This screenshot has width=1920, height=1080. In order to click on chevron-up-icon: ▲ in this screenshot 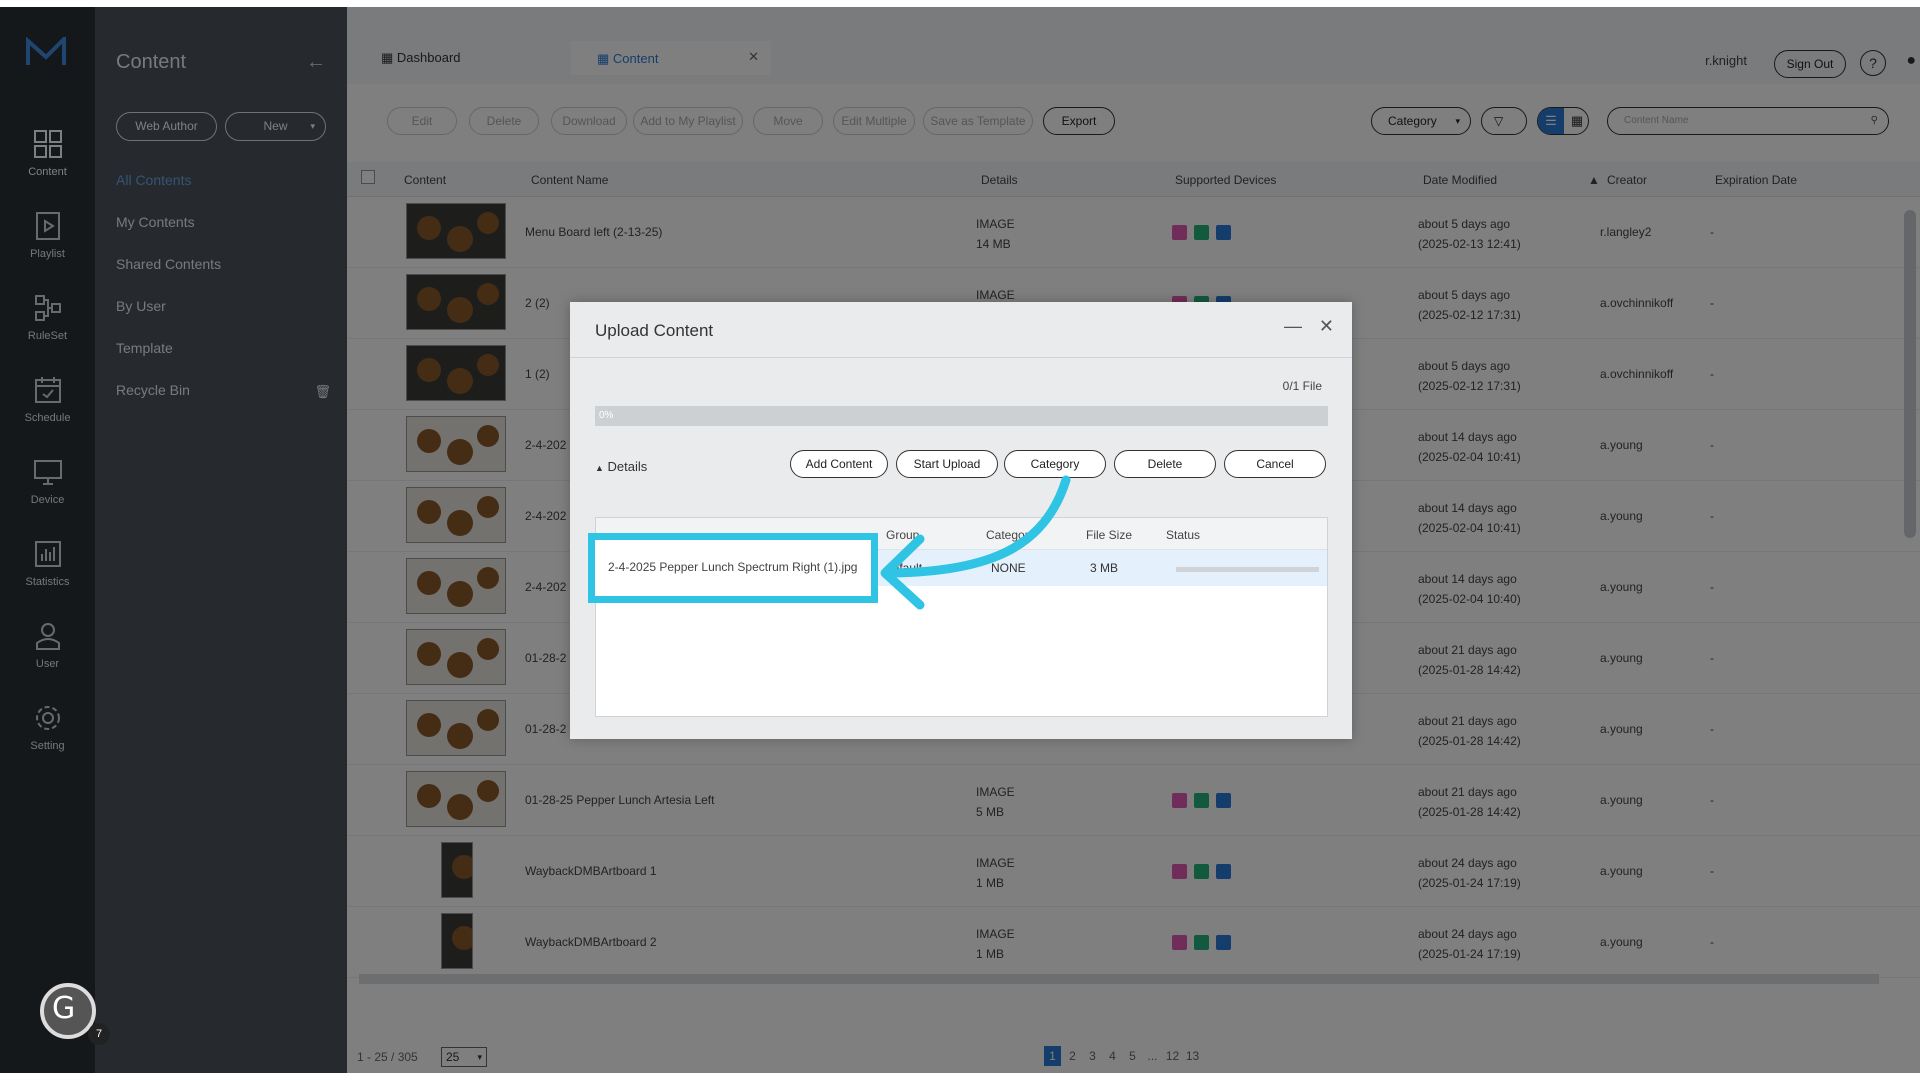, I will do `click(599, 468)`.